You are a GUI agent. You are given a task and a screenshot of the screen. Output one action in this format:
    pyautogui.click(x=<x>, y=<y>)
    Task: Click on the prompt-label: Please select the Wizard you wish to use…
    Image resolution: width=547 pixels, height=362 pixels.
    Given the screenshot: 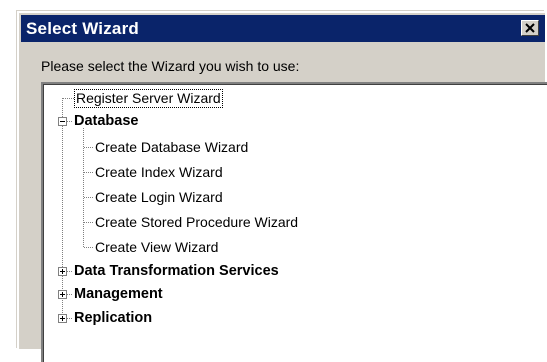 What is the action you would take?
    pyautogui.click(x=170, y=66)
    